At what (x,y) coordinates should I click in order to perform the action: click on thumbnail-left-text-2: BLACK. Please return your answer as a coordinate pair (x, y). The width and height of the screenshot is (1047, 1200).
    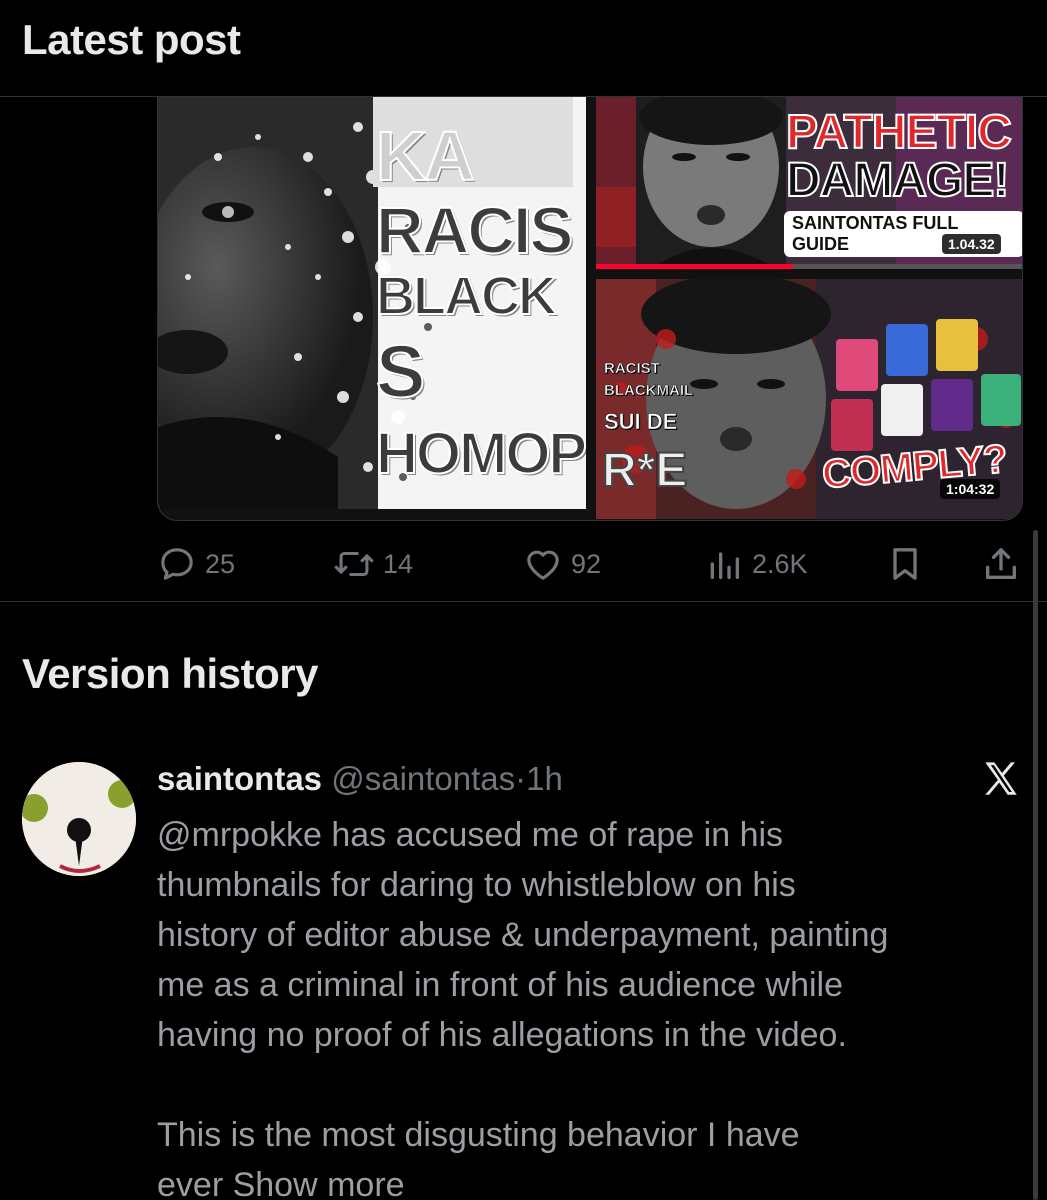
    Looking at the image, I should click on (466, 296).